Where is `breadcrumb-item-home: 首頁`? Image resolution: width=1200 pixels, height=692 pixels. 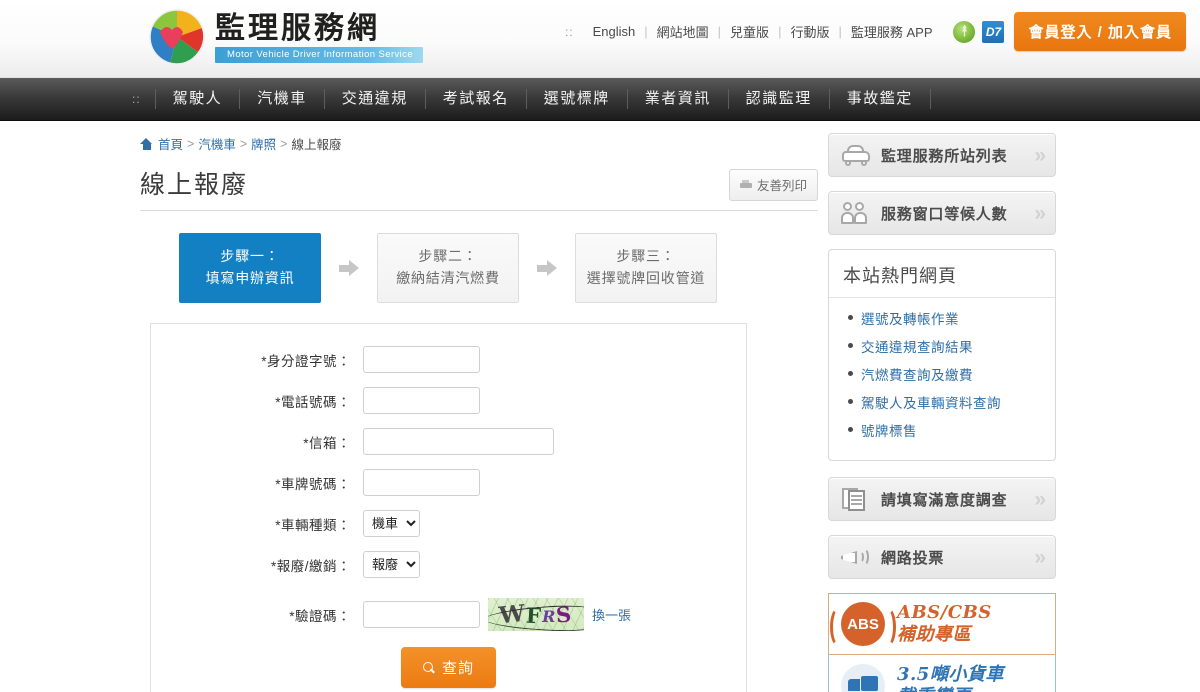 breadcrumb-item-home: 首頁 is located at coordinates (170, 143).